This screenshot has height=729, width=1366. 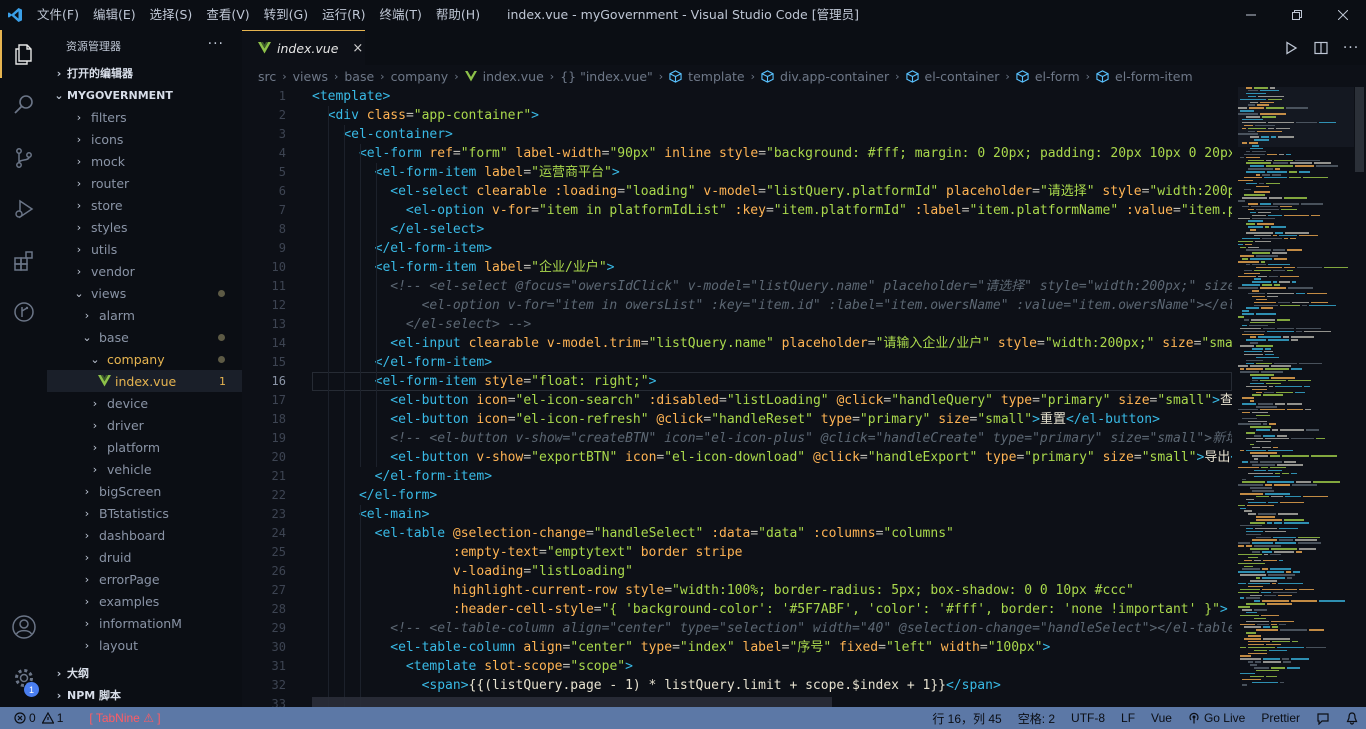 What do you see at coordinates (42, 718) in the screenshot?
I see `problems-indicator: 0 1` at bounding box center [42, 718].